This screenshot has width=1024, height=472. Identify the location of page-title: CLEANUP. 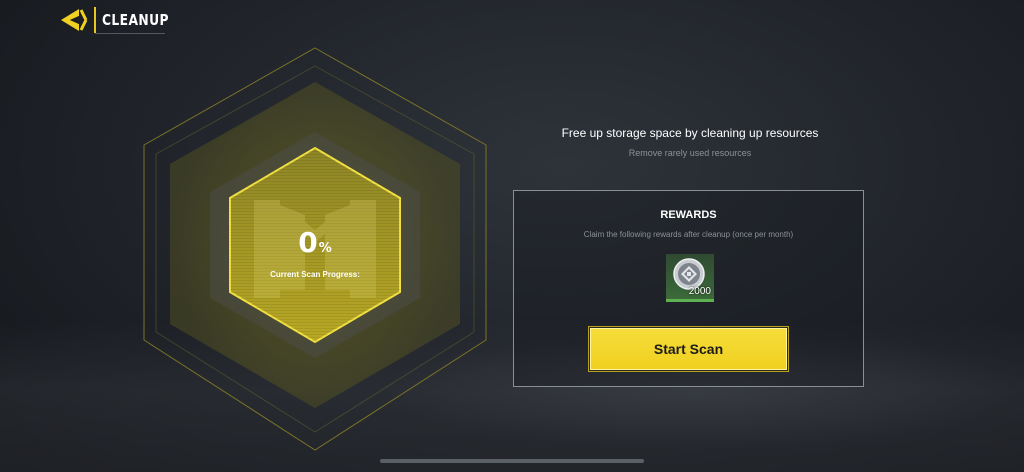
(135, 20).